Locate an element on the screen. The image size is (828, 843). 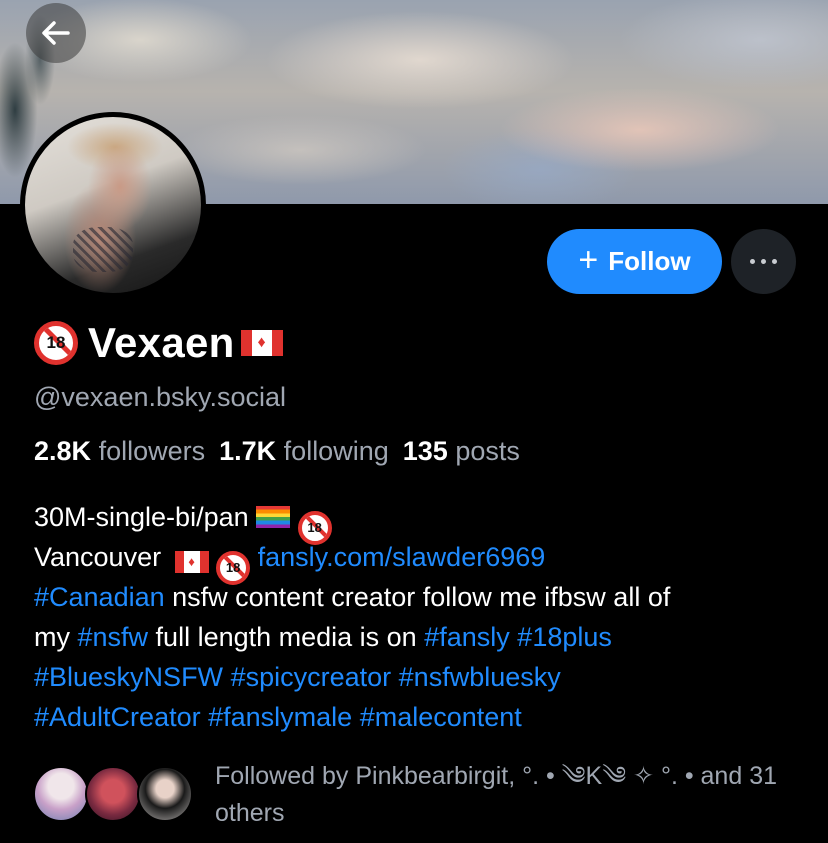
profile-stats: 2.8K followers 1.7K following 135 posts is located at coordinates (277, 451).